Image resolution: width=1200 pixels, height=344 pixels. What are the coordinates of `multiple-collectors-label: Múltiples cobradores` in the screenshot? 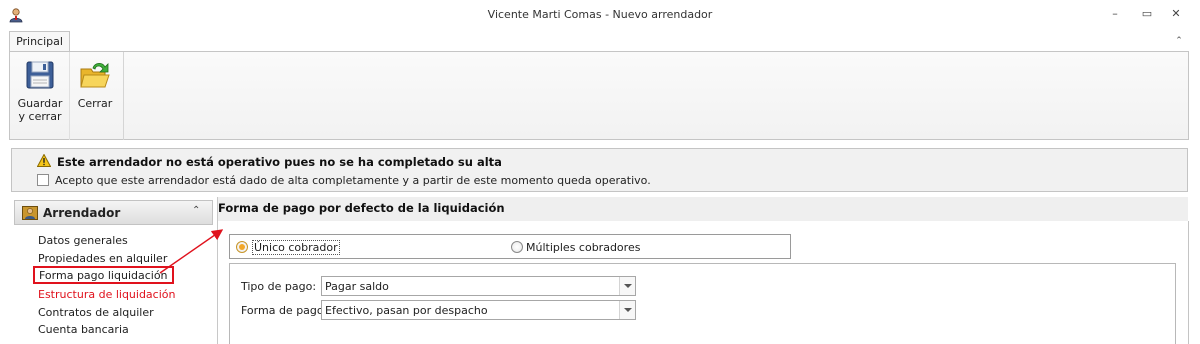 It's located at (583, 247).